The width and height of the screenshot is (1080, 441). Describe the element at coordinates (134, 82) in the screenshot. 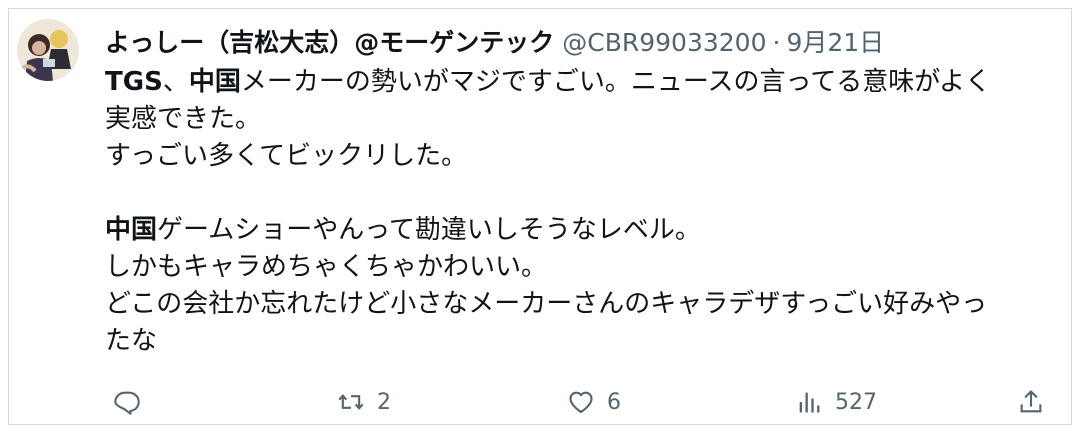

I see `bold-text: TGS` at that location.